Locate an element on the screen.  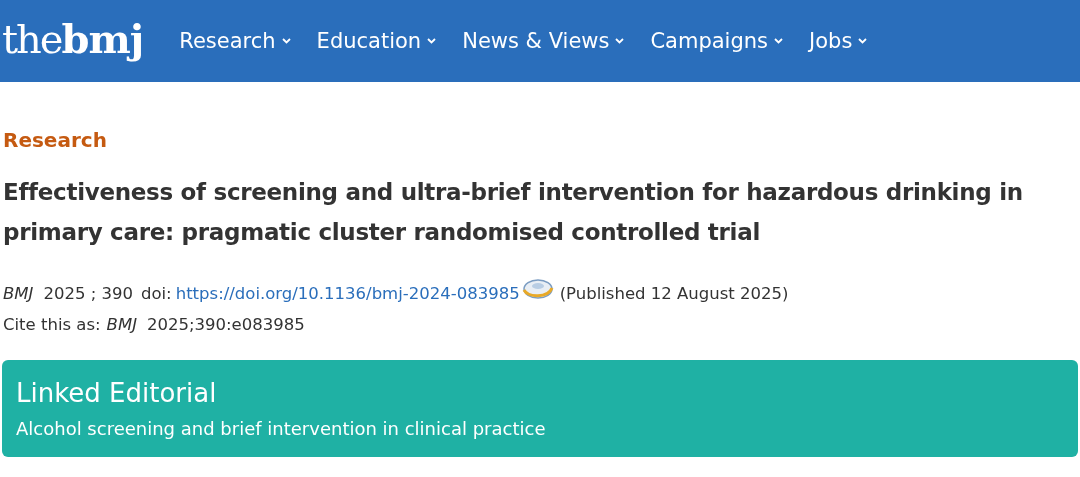
logo: the is located at coordinates (32, 38).